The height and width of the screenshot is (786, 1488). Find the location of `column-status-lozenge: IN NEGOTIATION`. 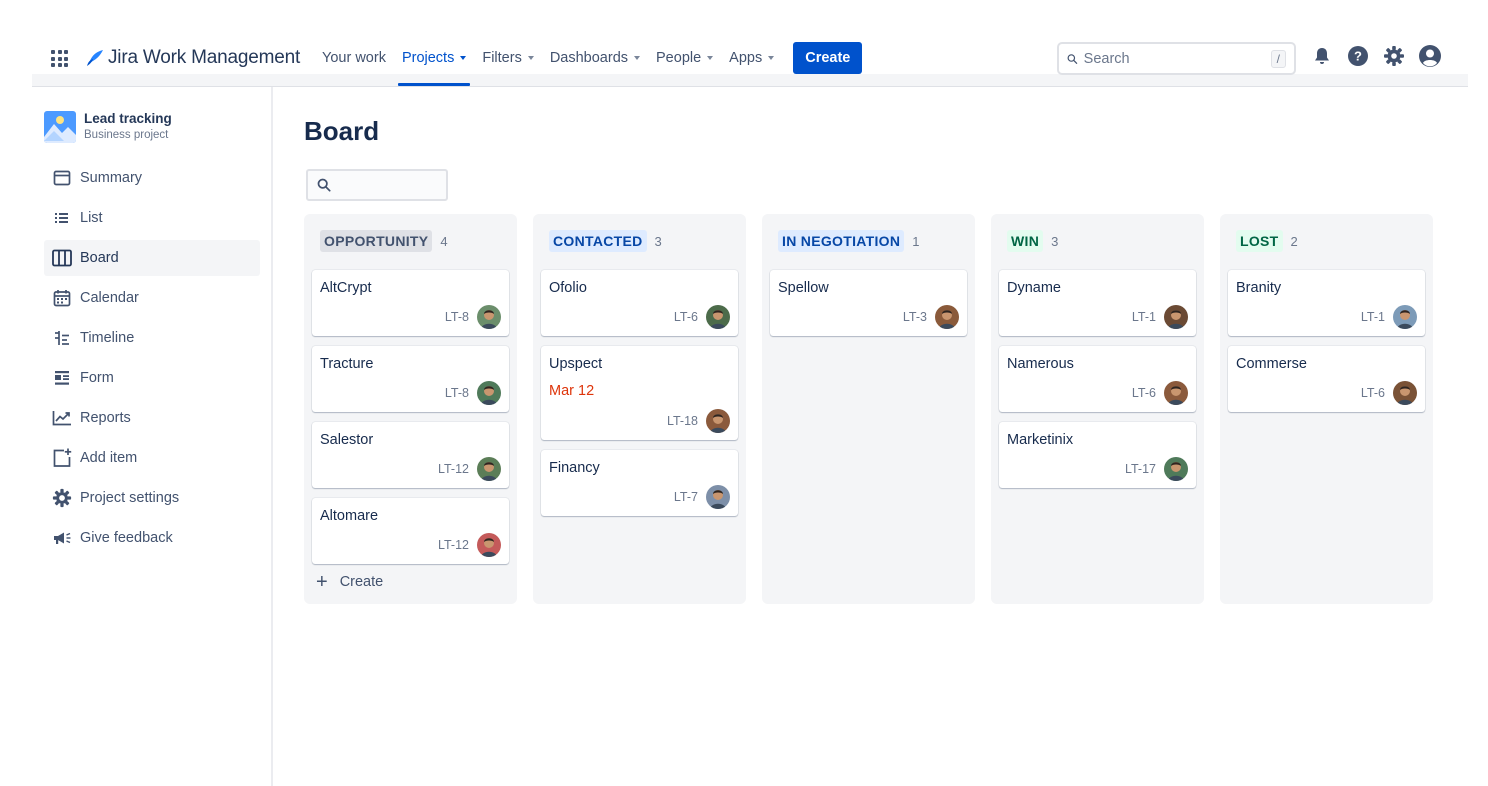

column-status-lozenge: IN NEGOTIATION is located at coordinates (841, 241).